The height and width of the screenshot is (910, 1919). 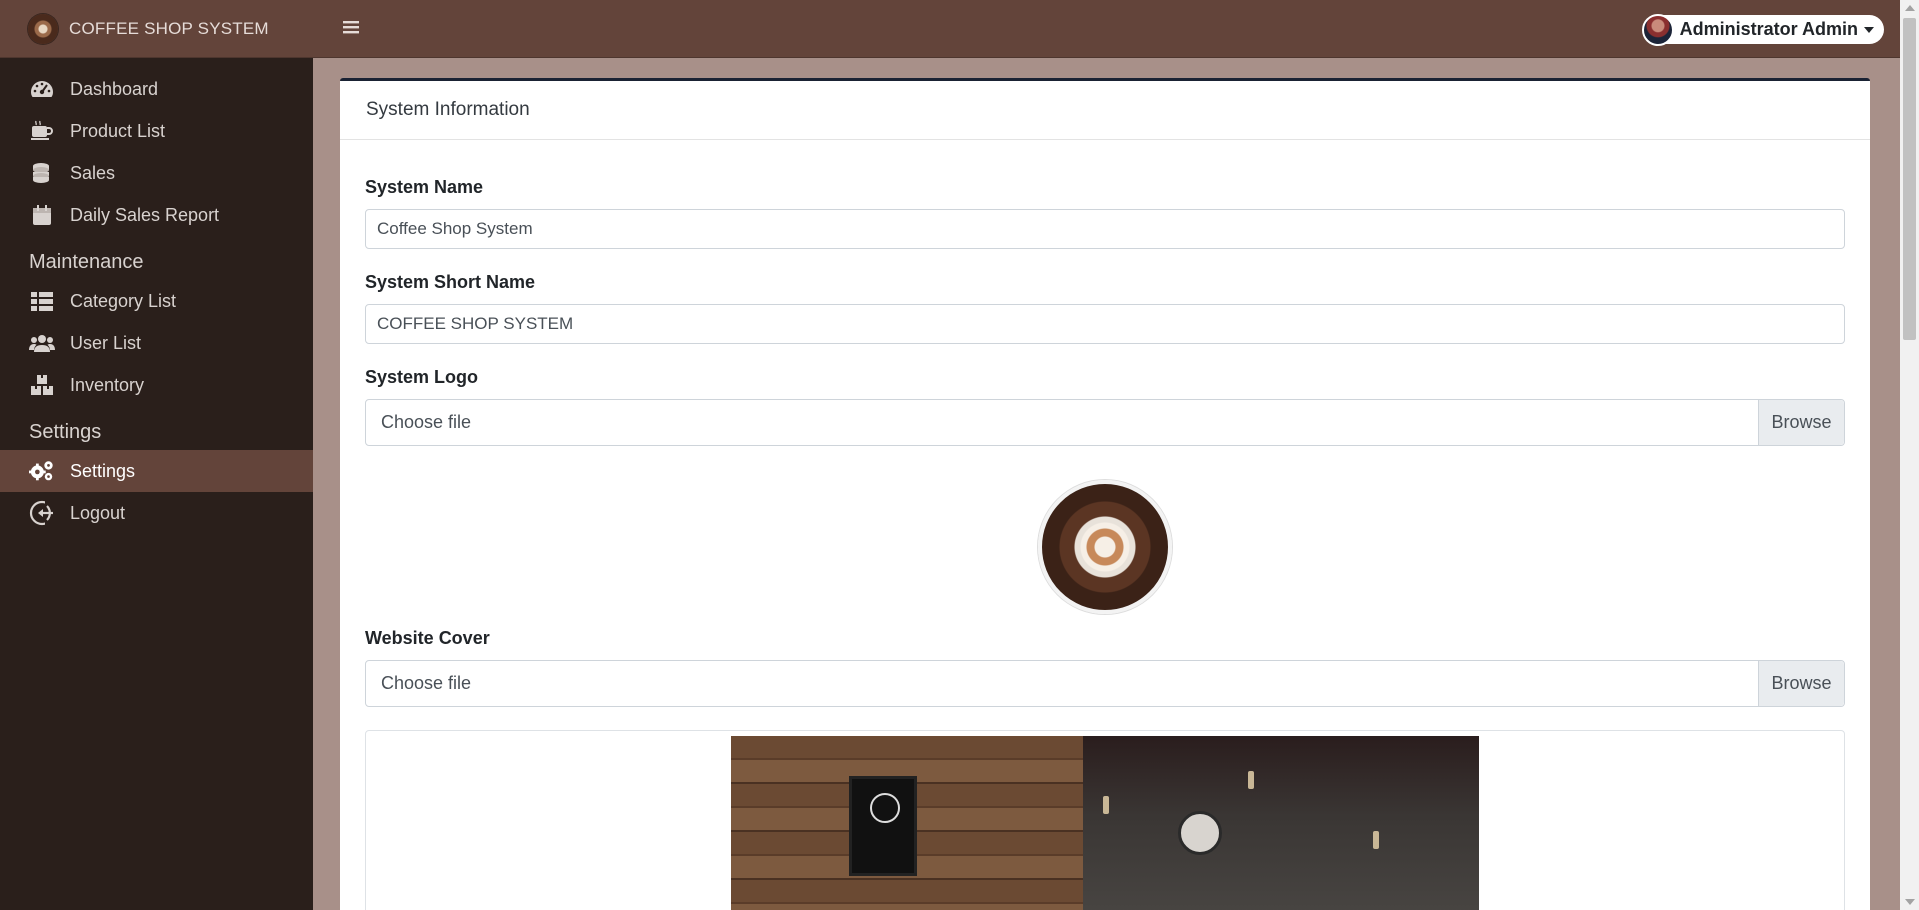 I want to click on sidebar-item-label: Category List, so click(x=123, y=300).